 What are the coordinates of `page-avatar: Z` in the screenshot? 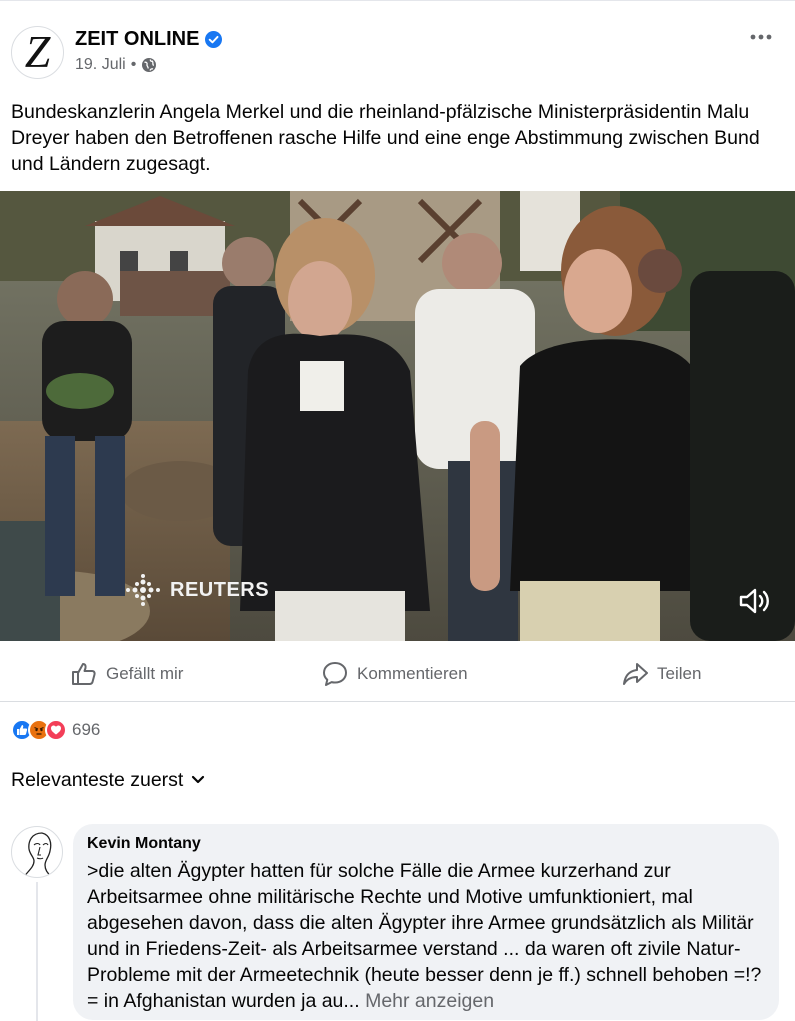 It's located at (37, 52).